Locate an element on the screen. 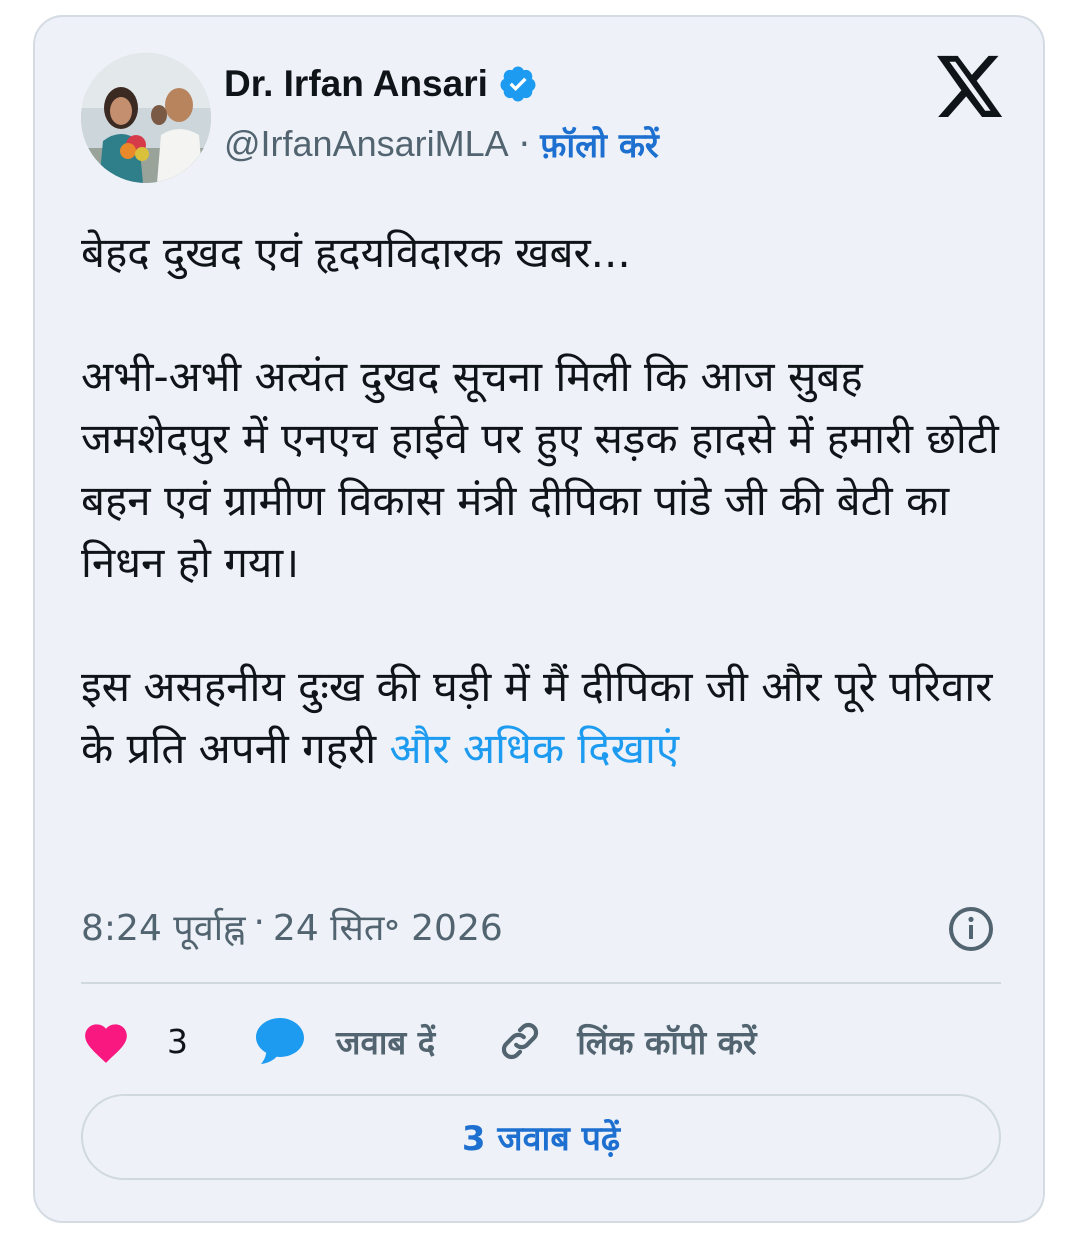  tweet-date: 24 सित॰ 2026 is located at coordinates (387, 928).